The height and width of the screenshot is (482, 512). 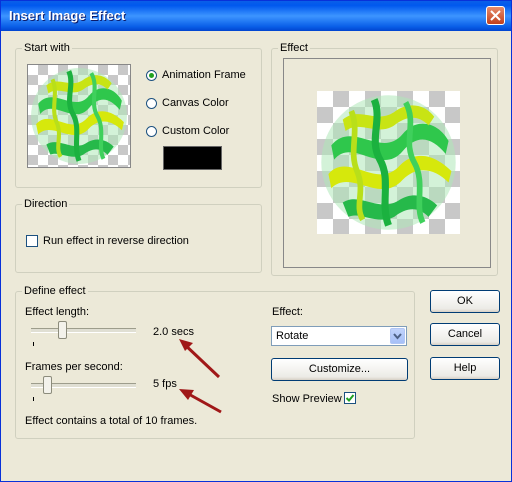 I want to click on effect-preview-thumbnail, so click(x=388, y=162).